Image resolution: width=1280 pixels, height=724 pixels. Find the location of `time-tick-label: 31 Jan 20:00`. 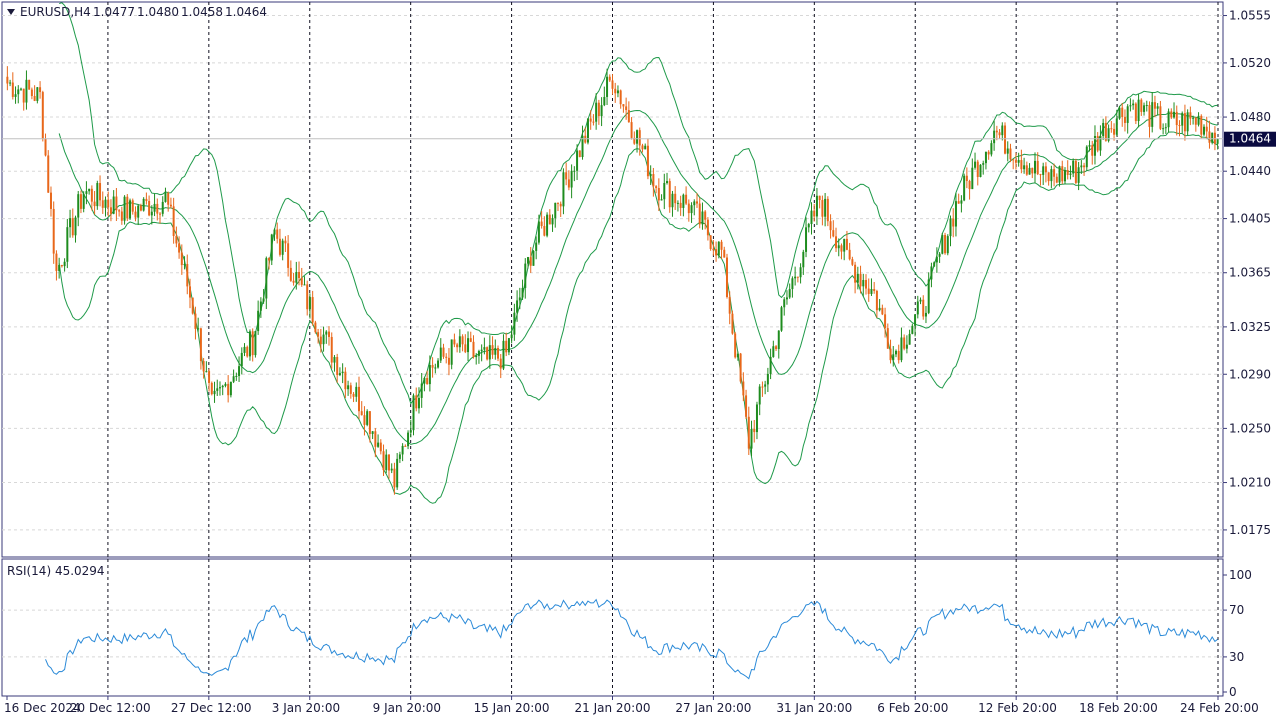

time-tick-label: 31 Jan 20:00 is located at coordinates (814, 708).